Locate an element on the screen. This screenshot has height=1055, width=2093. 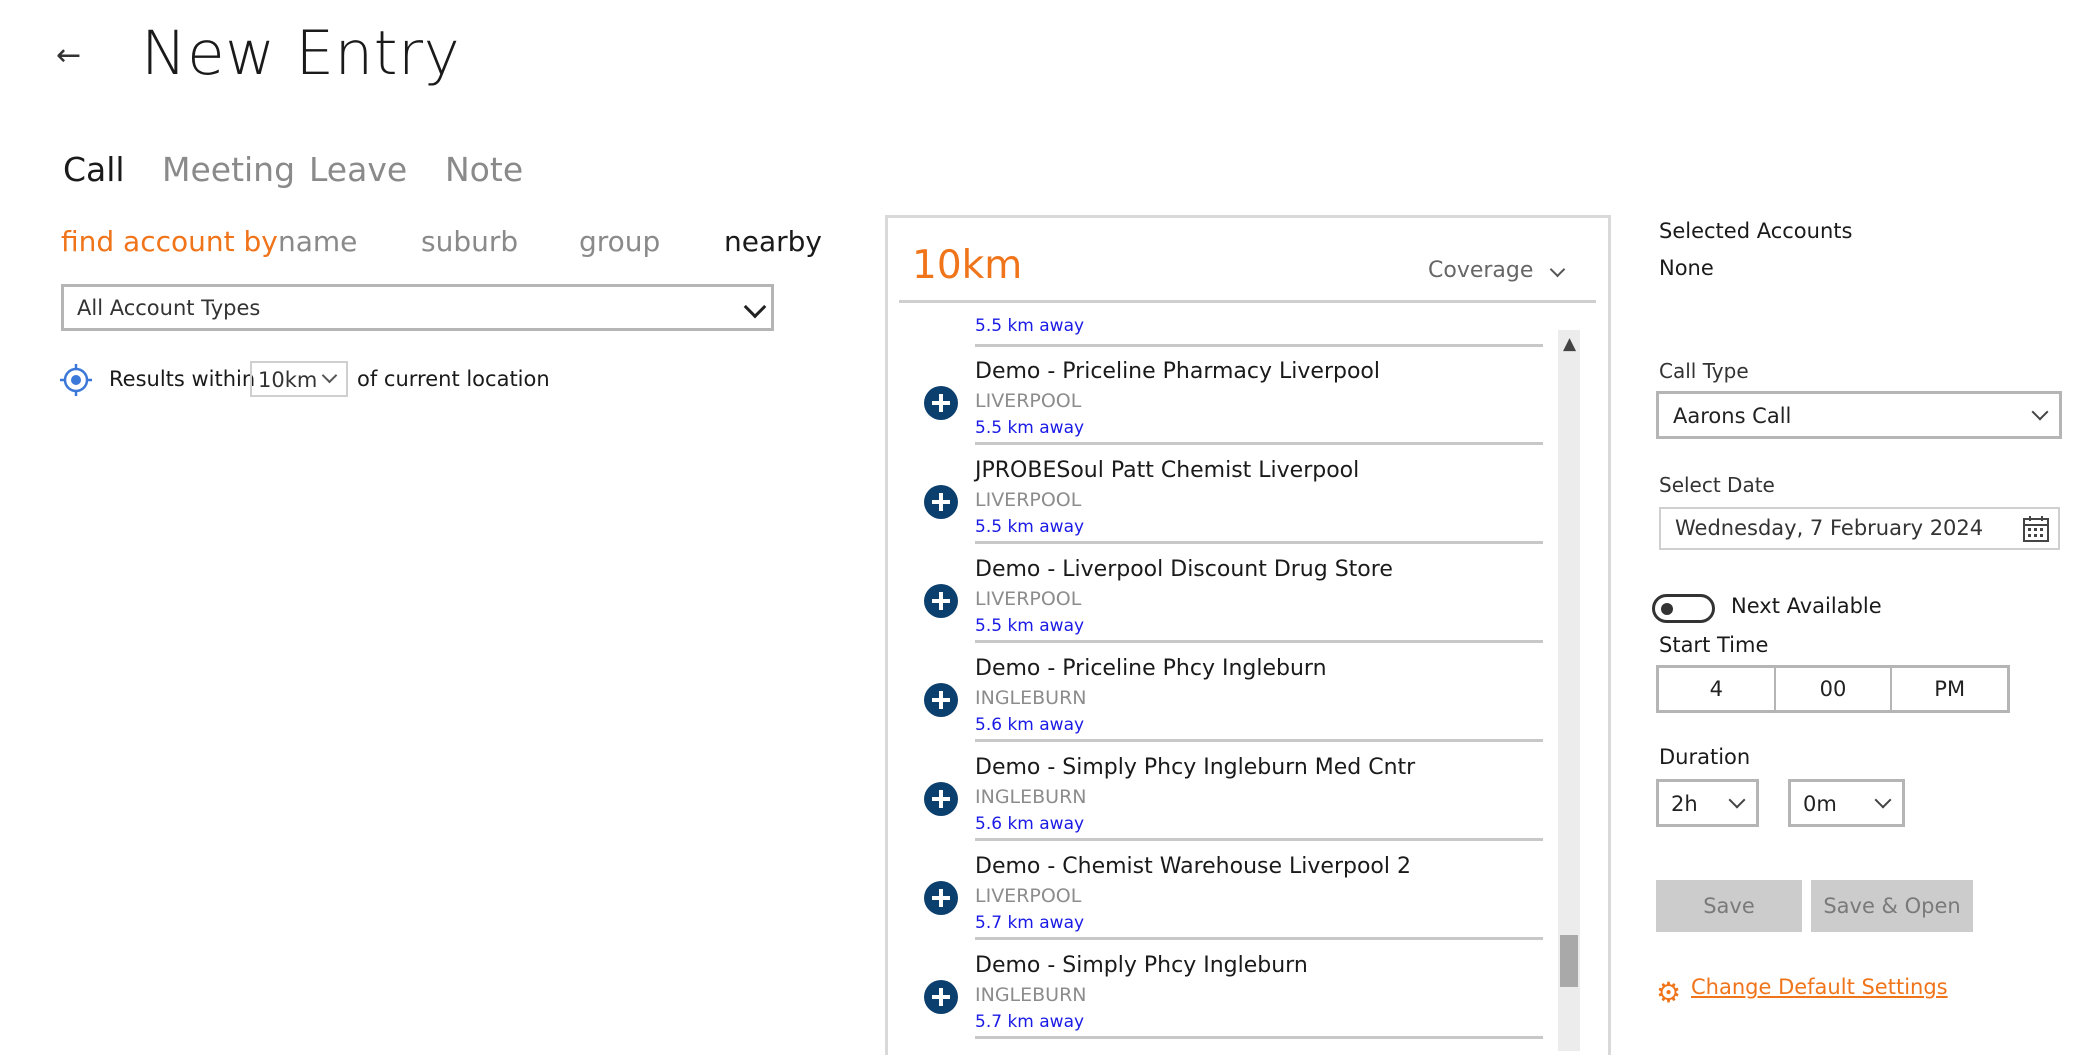
duration-label: Duration is located at coordinates (1705, 757).